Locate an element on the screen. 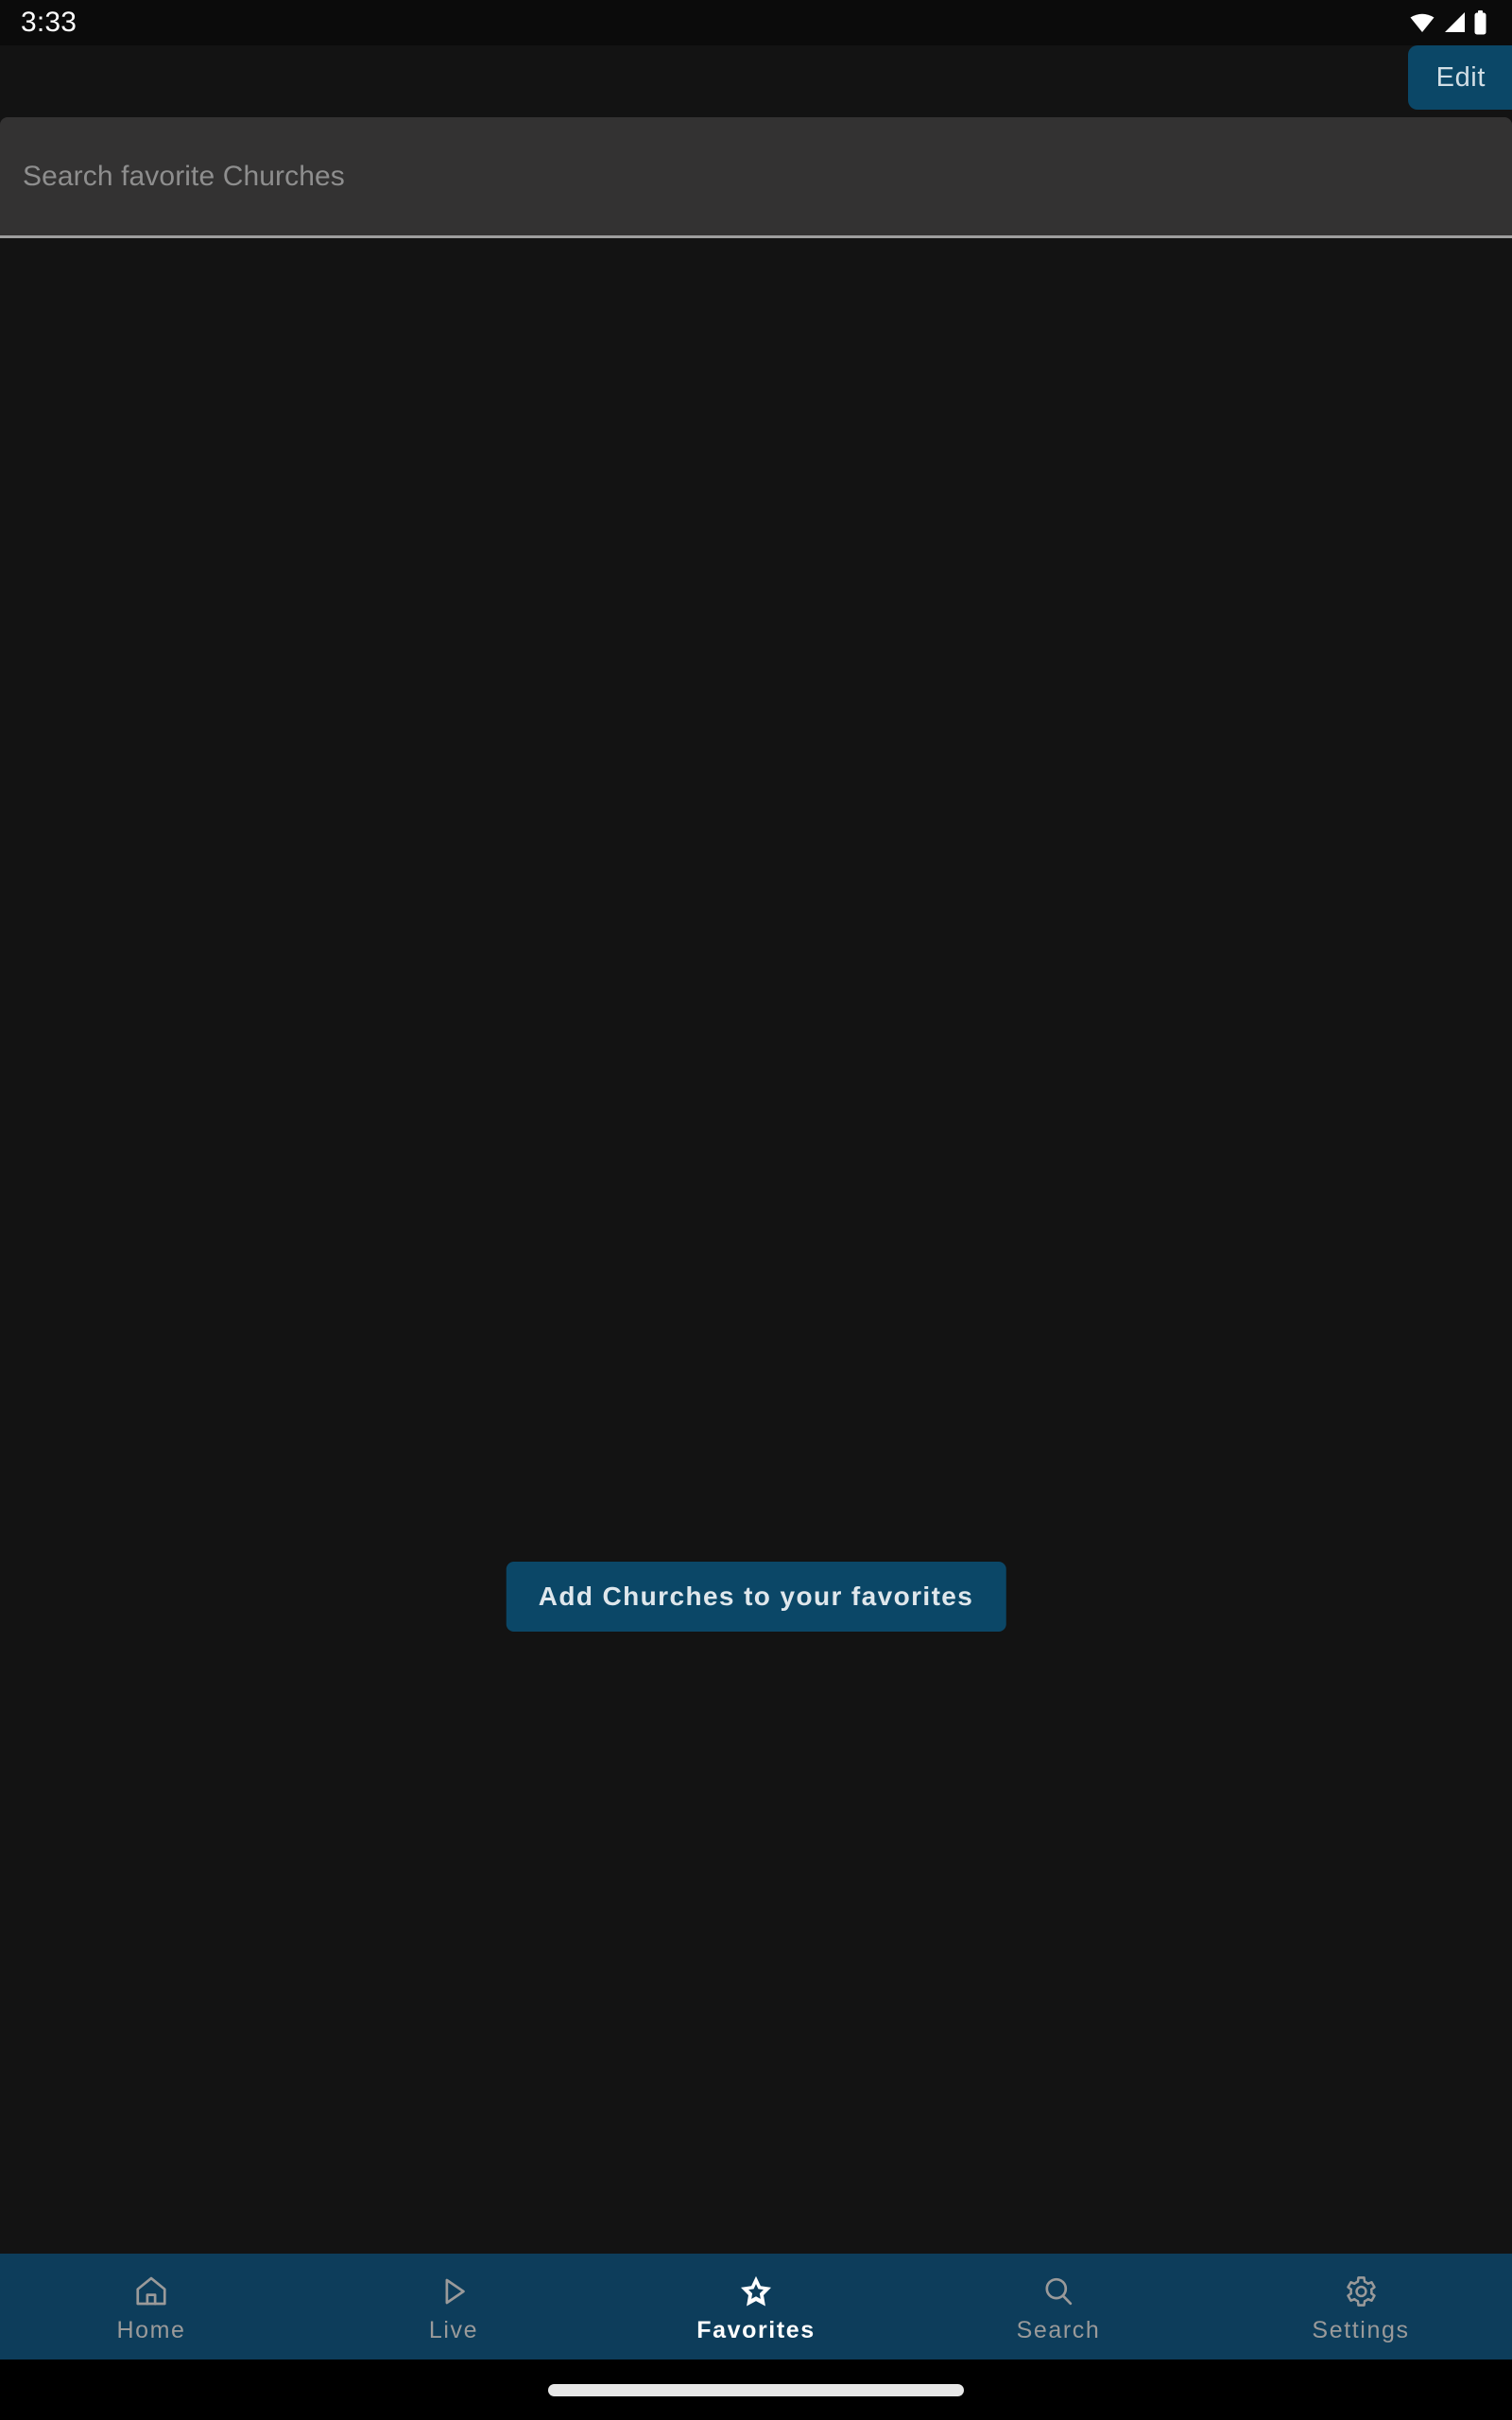  nav-label-live: Live is located at coordinates (453, 2330).